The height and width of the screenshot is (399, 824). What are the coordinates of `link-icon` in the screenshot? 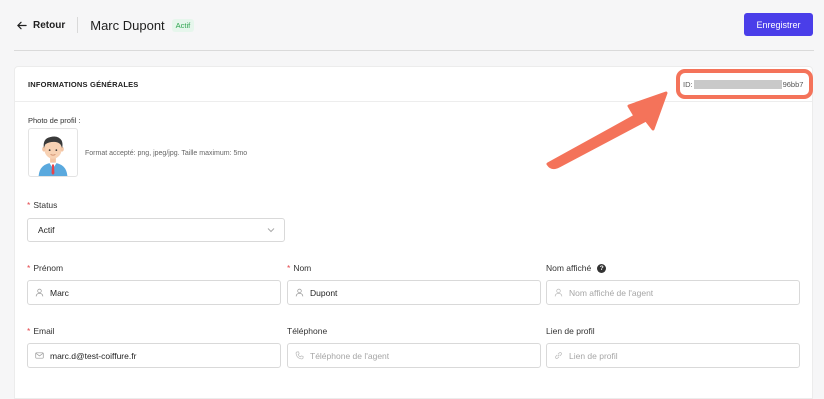 It's located at (558, 355).